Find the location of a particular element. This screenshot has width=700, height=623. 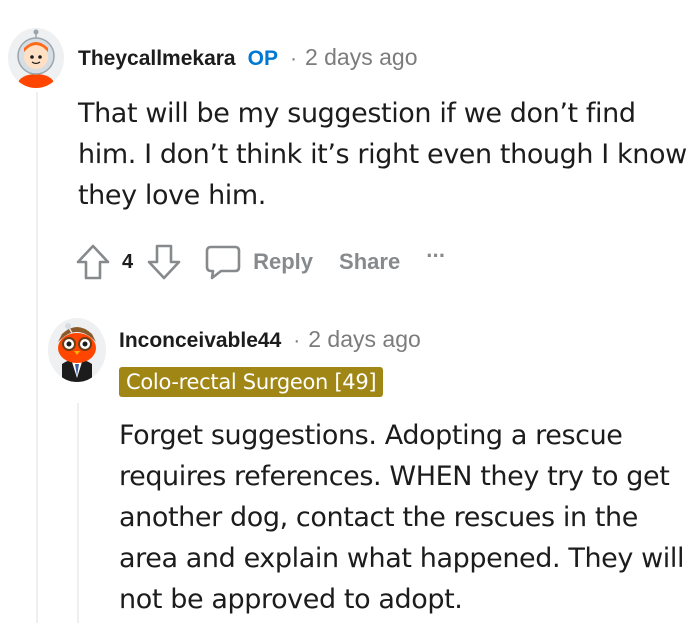

username: Inconceivable44 is located at coordinates (200, 341).